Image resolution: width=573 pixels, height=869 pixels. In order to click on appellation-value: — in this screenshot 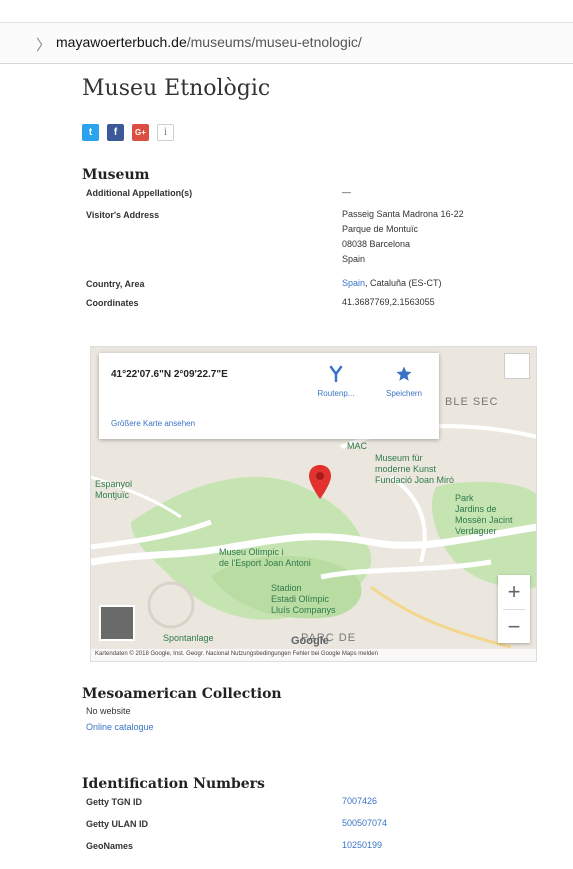, I will do `click(346, 192)`.